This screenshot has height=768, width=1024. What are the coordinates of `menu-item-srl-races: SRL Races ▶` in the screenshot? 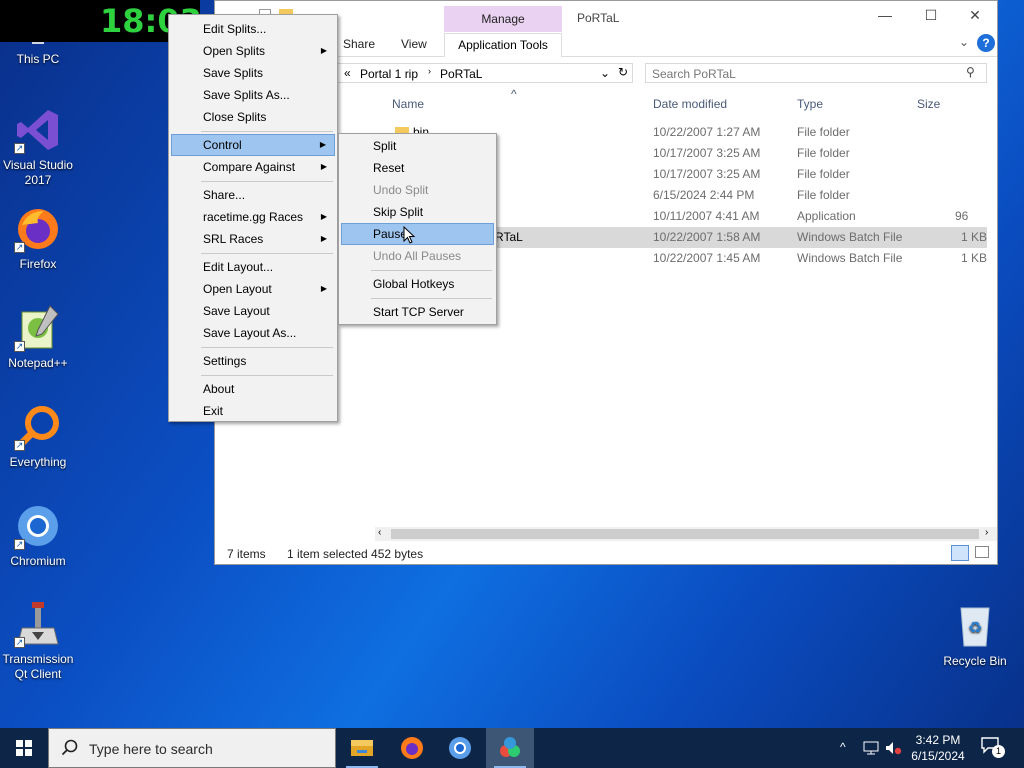 It's located at (253, 239).